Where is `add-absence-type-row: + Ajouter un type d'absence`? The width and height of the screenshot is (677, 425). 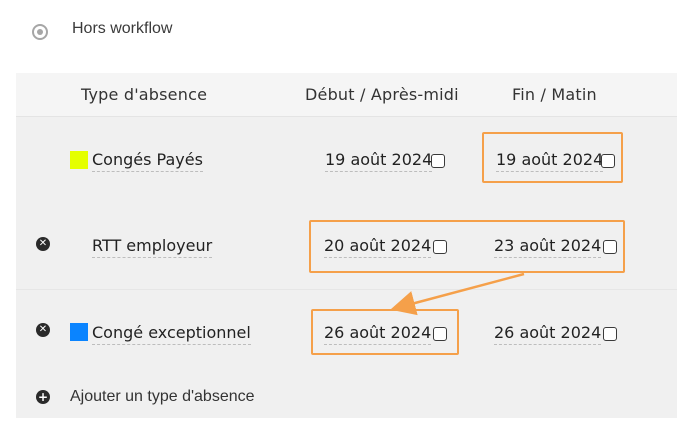 add-absence-type-row: + Ajouter un type d'absence is located at coordinates (346, 397).